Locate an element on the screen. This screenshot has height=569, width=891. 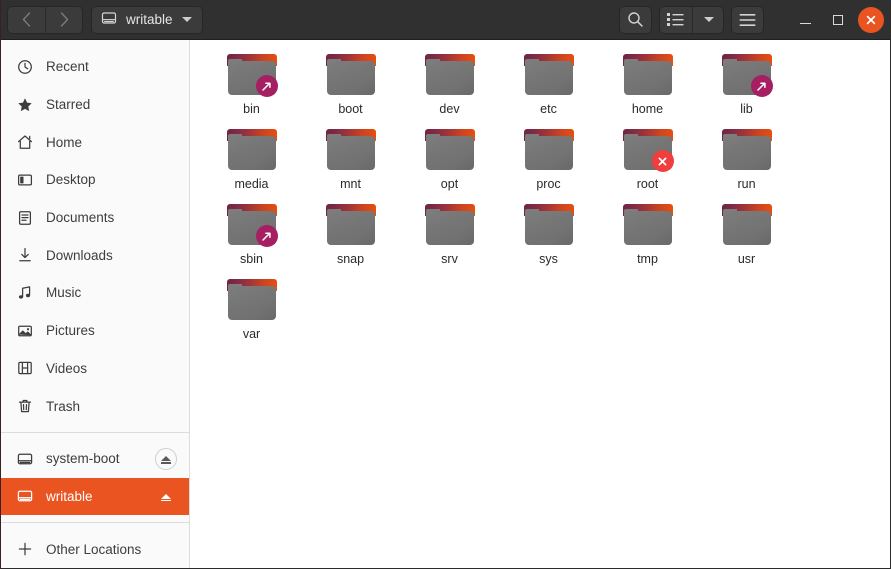
sidebar-item-label: Trash is located at coordinates (63, 406).